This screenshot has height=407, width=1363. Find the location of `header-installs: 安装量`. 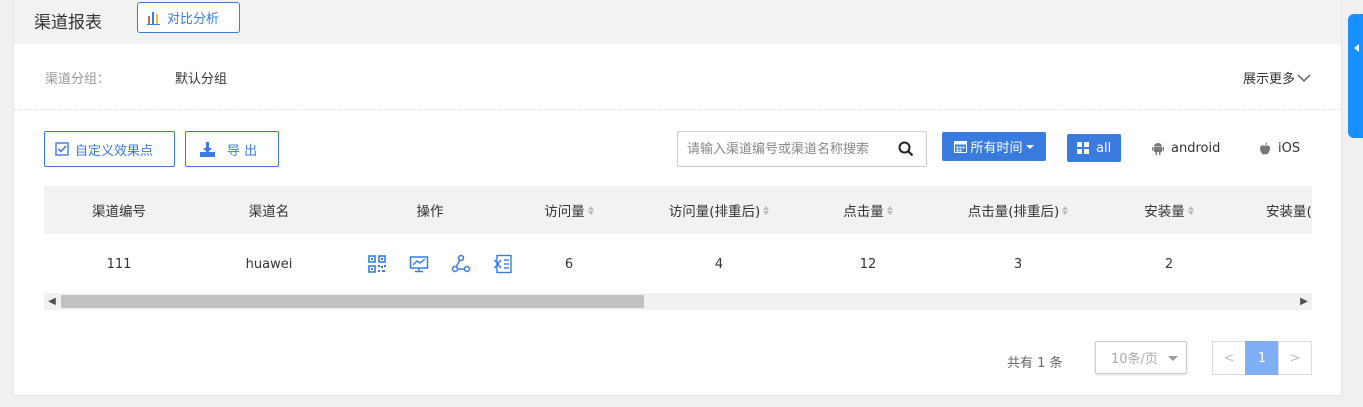

header-installs: 安装量 is located at coordinates (1169, 210).